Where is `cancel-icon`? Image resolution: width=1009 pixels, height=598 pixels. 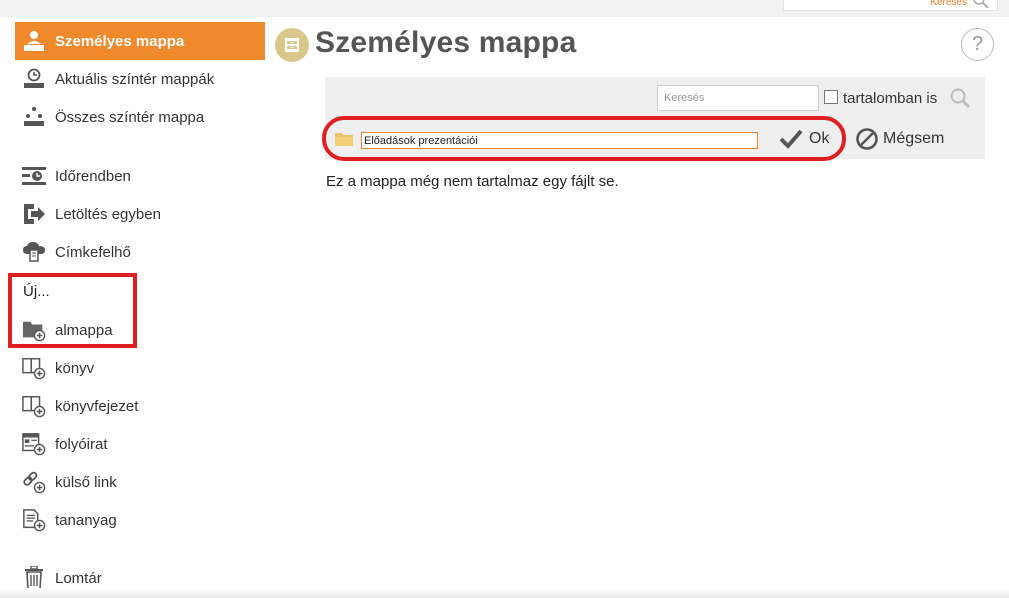
cancel-icon is located at coordinates (867, 139).